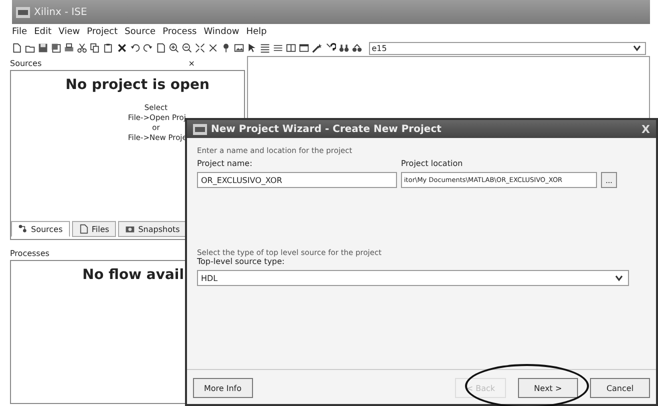  I want to click on save-icon, so click(43, 48).